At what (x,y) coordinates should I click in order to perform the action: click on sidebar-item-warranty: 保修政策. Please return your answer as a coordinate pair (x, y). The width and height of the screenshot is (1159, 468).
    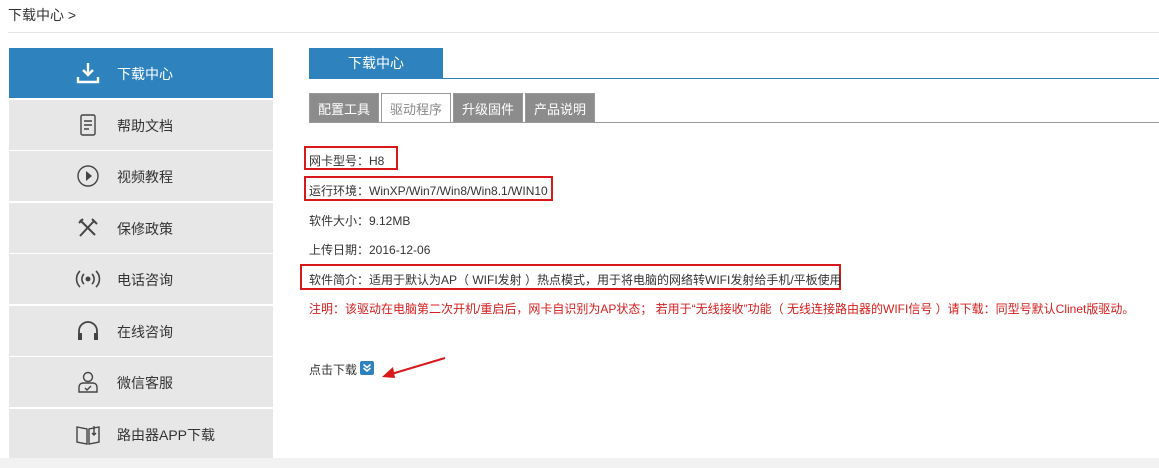
    Looking at the image, I should click on (141, 227).